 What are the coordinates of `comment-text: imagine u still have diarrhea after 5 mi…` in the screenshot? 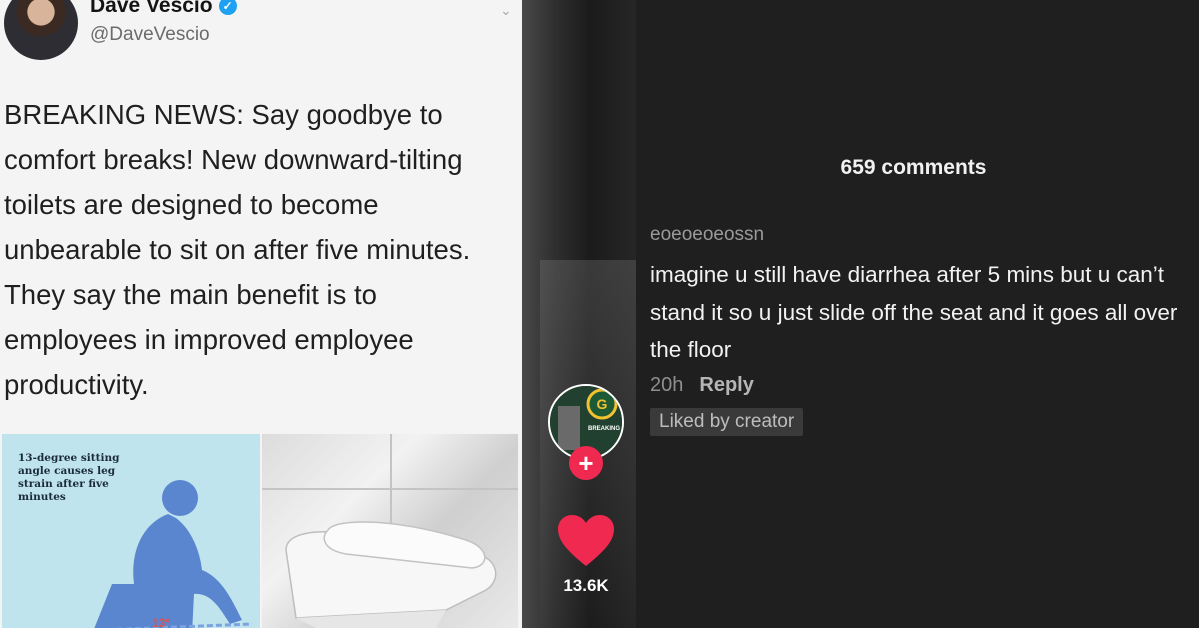 It's located at (914, 312).